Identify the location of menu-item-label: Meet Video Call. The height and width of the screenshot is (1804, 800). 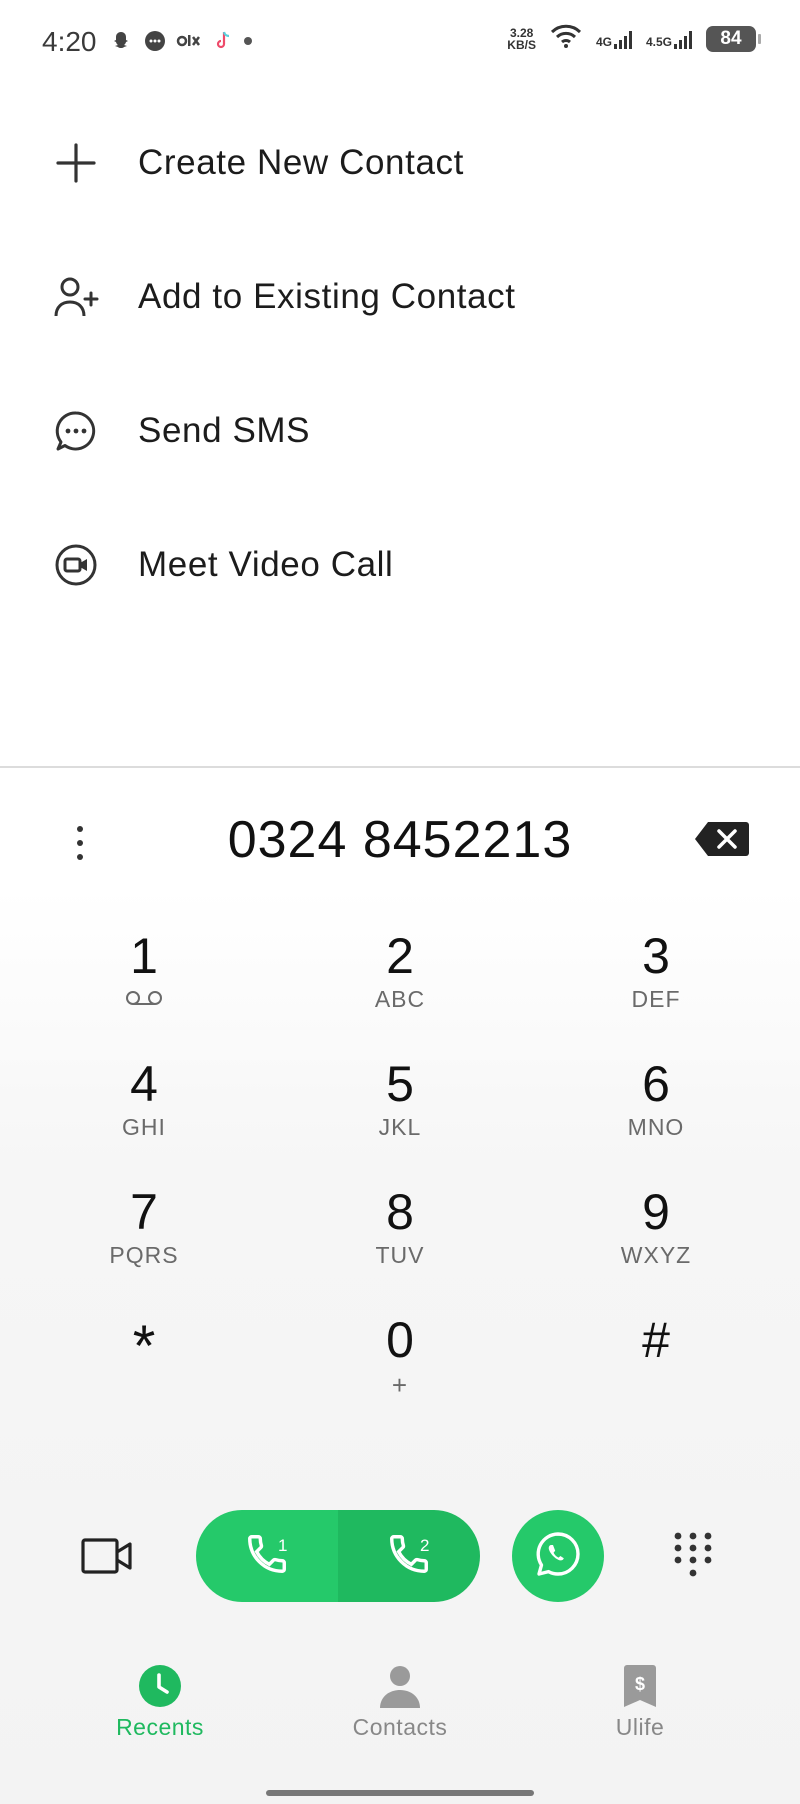
(266, 564).